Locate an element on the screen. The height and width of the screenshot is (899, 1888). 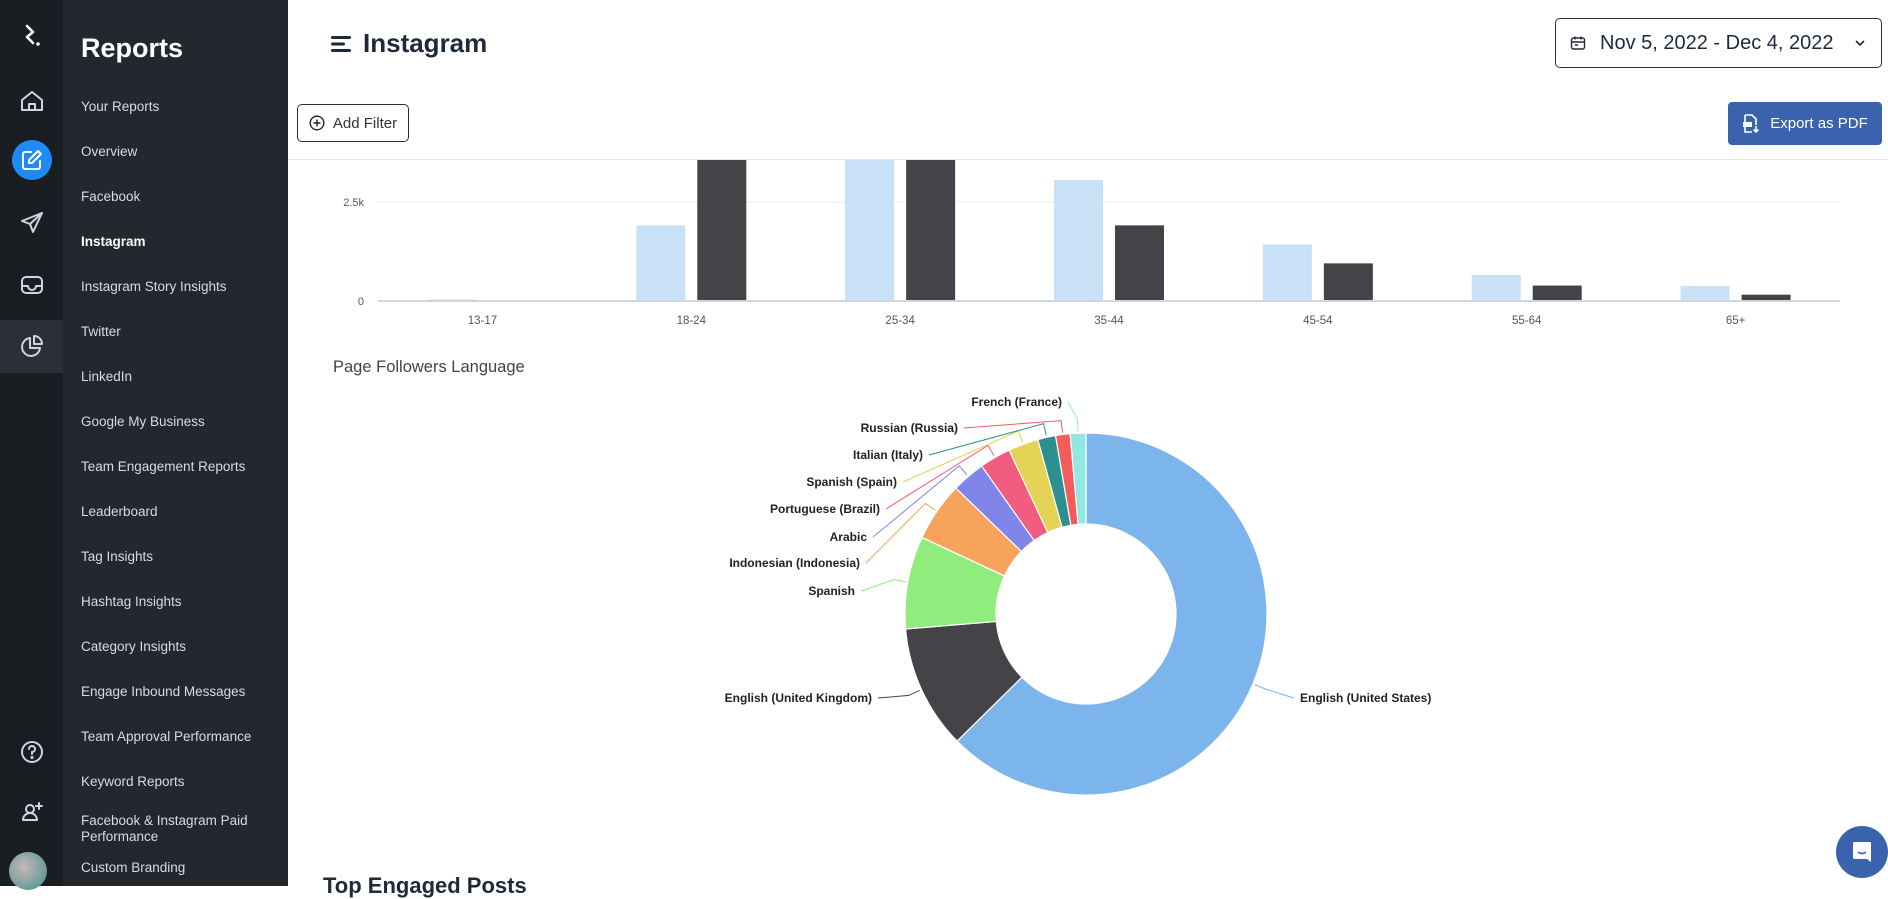
slice-label: Indonesian (Indonesia) is located at coordinates (794, 563).